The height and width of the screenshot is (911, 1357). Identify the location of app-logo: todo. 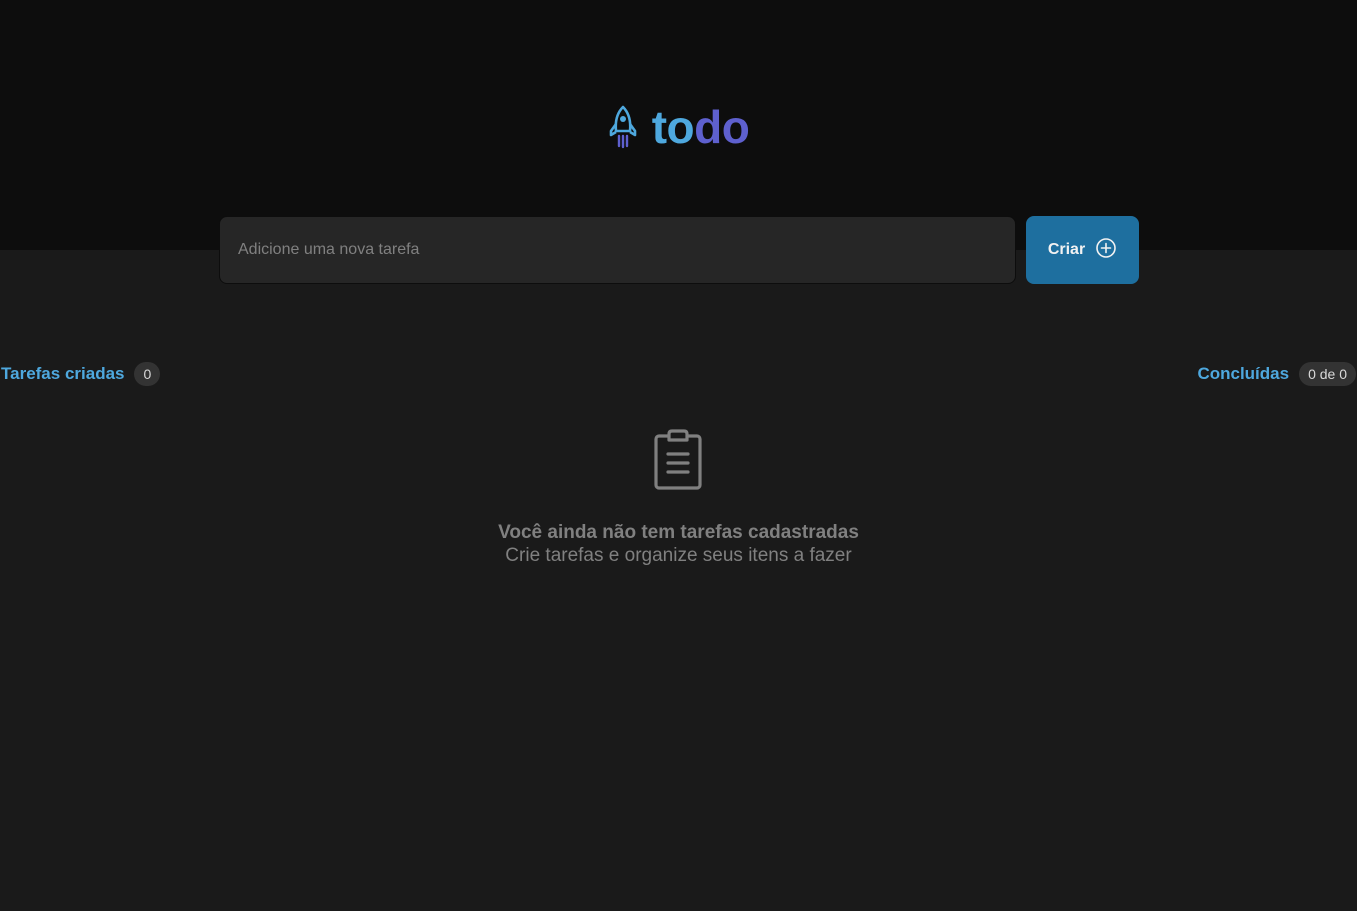
(678, 127).